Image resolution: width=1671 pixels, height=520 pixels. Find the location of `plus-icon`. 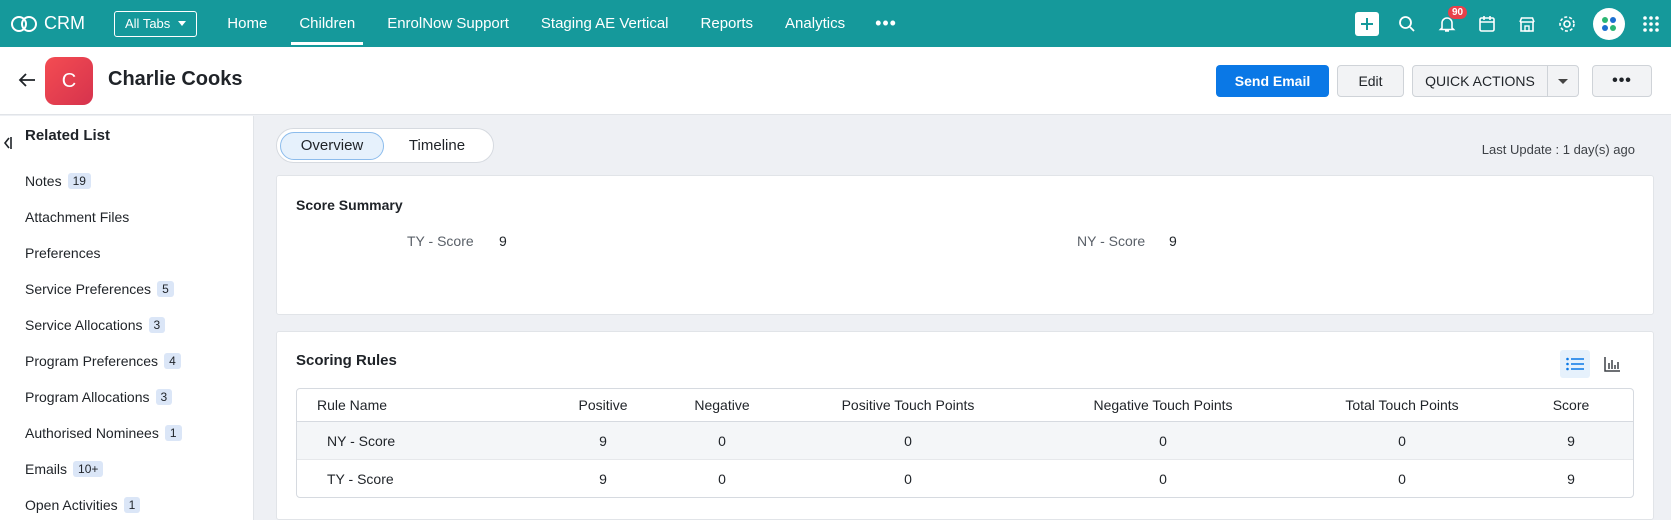

plus-icon is located at coordinates (1367, 23).